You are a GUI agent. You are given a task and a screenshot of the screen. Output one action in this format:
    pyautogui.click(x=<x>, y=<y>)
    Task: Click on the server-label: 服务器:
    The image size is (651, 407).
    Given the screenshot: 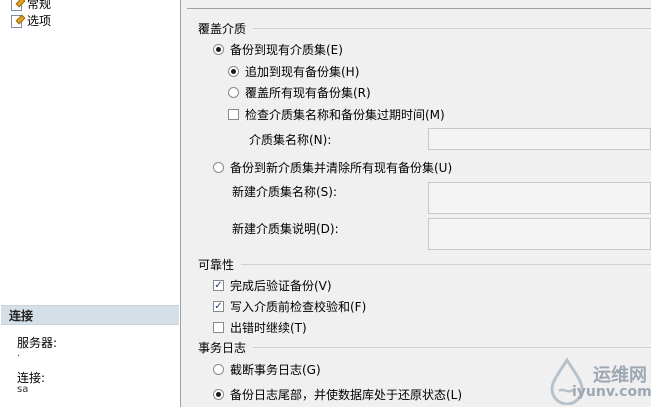 What is the action you would take?
    pyautogui.click(x=37, y=343)
    